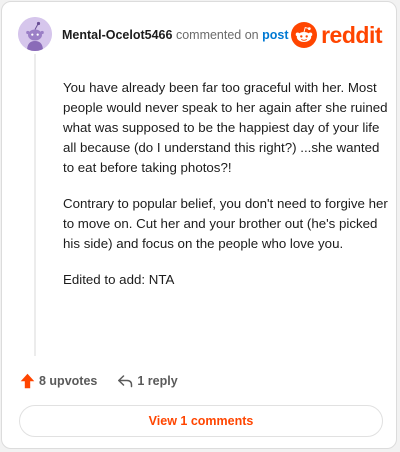  I want to click on comment-meta: Mental-Ocelot5466 commented on post, so click(175, 35).